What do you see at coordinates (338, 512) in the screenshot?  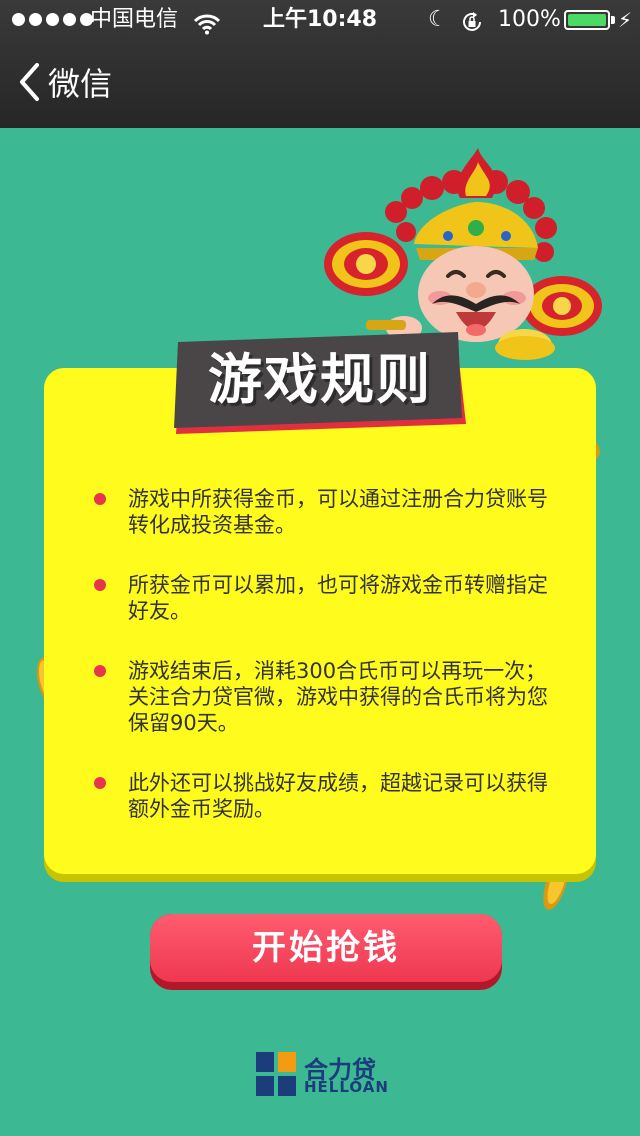 I see `rule-text: 游戏中所获得金币，可以通过注册合力贷账号转化成投资基金。` at bounding box center [338, 512].